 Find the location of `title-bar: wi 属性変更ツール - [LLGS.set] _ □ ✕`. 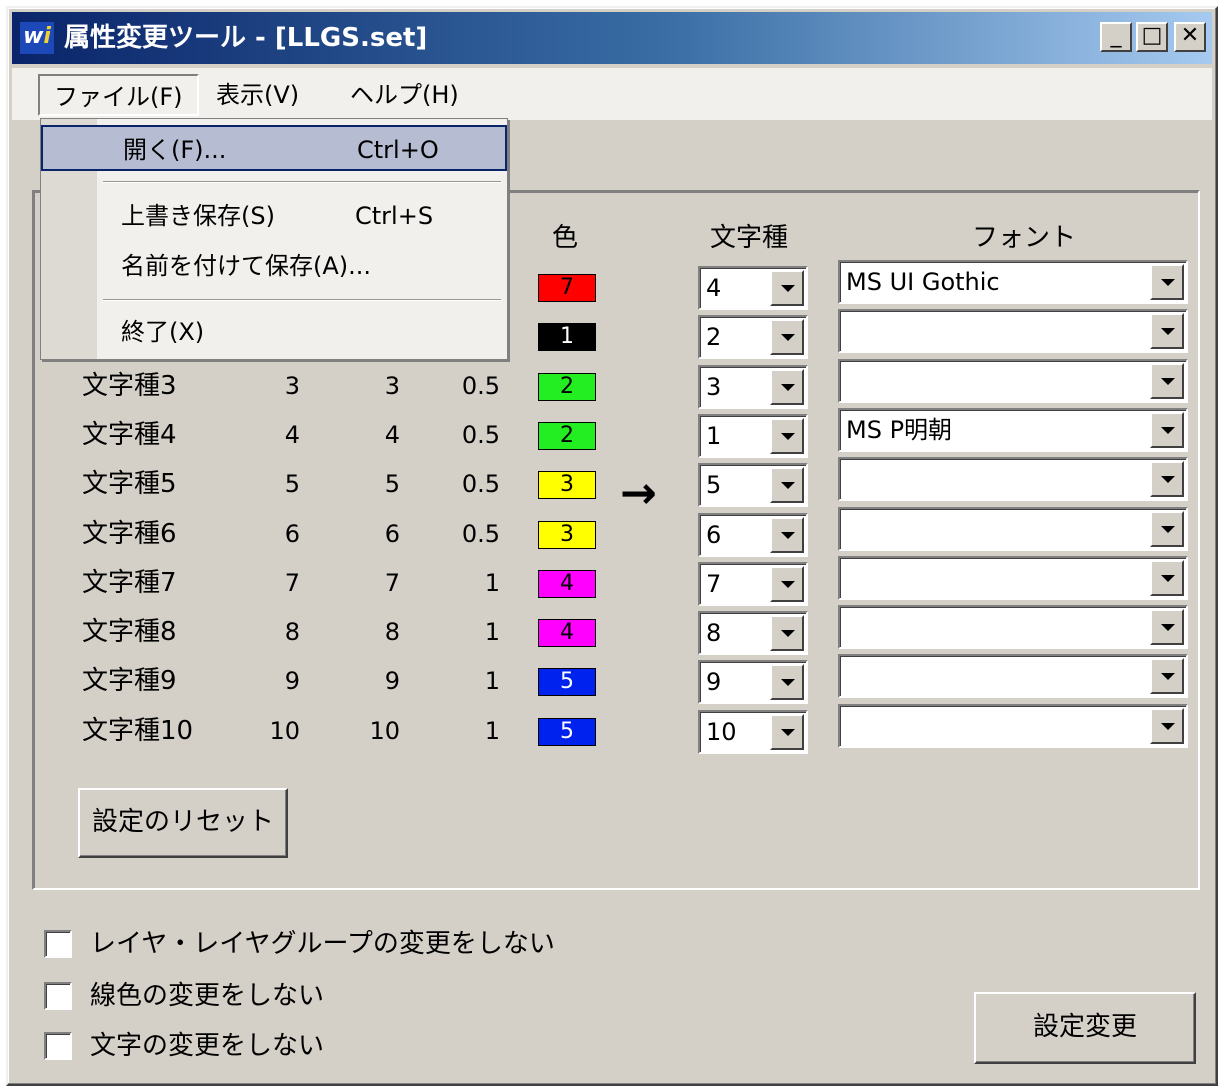

title-bar: wi 属性変更ツール - [LLGS.set] _ □ ✕ is located at coordinates (612, 38).